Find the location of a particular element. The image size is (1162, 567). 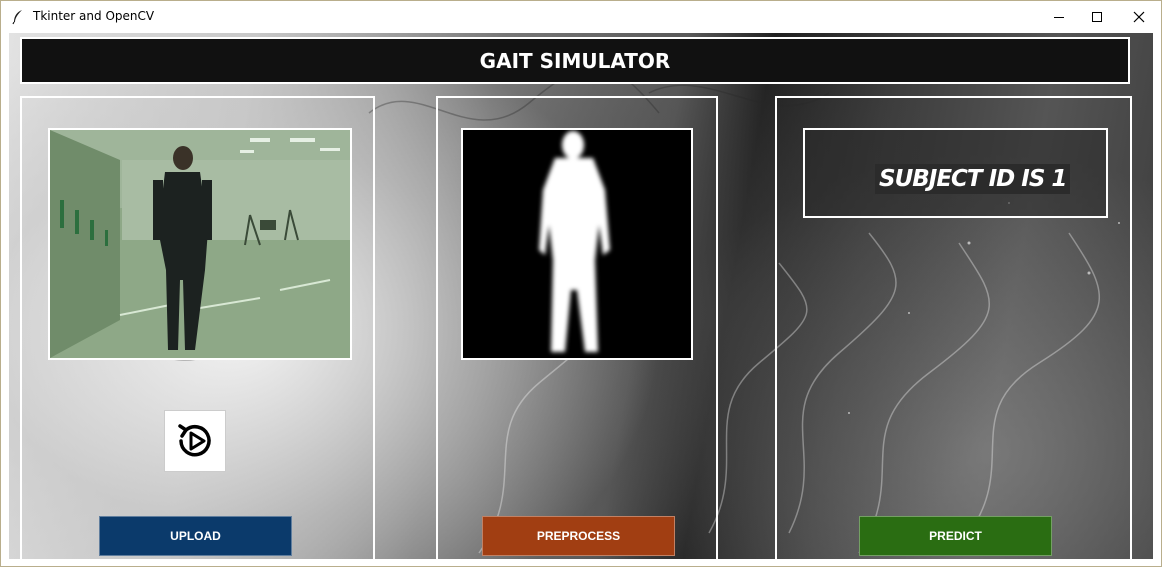

close-icon is located at coordinates (1139, 17).